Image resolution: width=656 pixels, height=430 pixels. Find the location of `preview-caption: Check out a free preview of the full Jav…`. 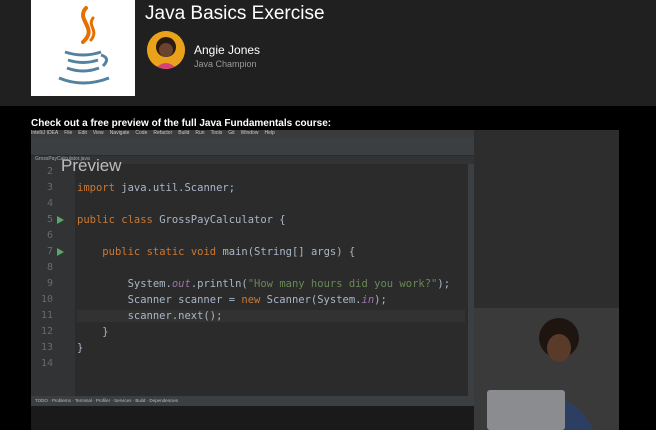

preview-caption: Check out a free preview of the full Jav… is located at coordinates (181, 123).